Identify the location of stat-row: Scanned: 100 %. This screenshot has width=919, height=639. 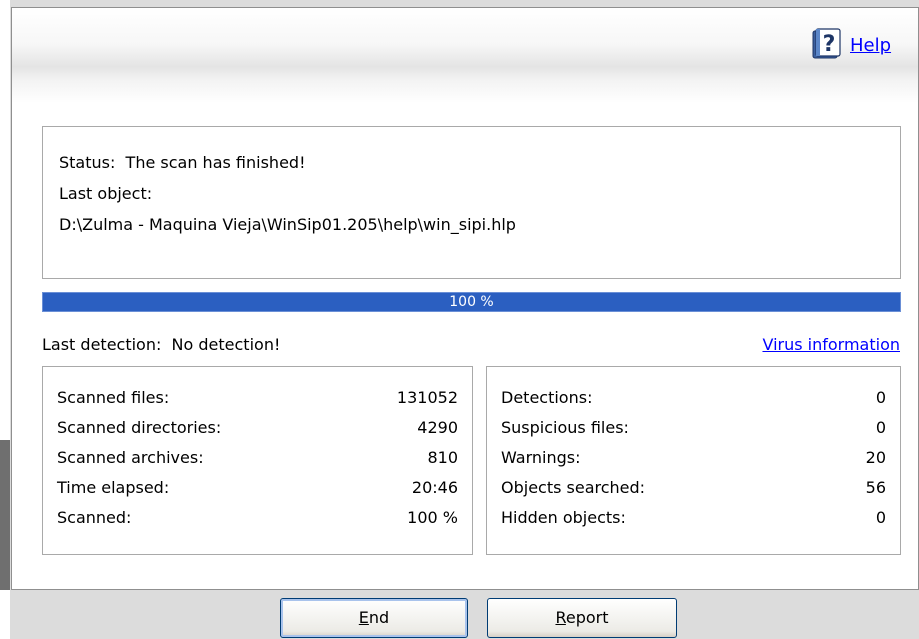
(257, 518).